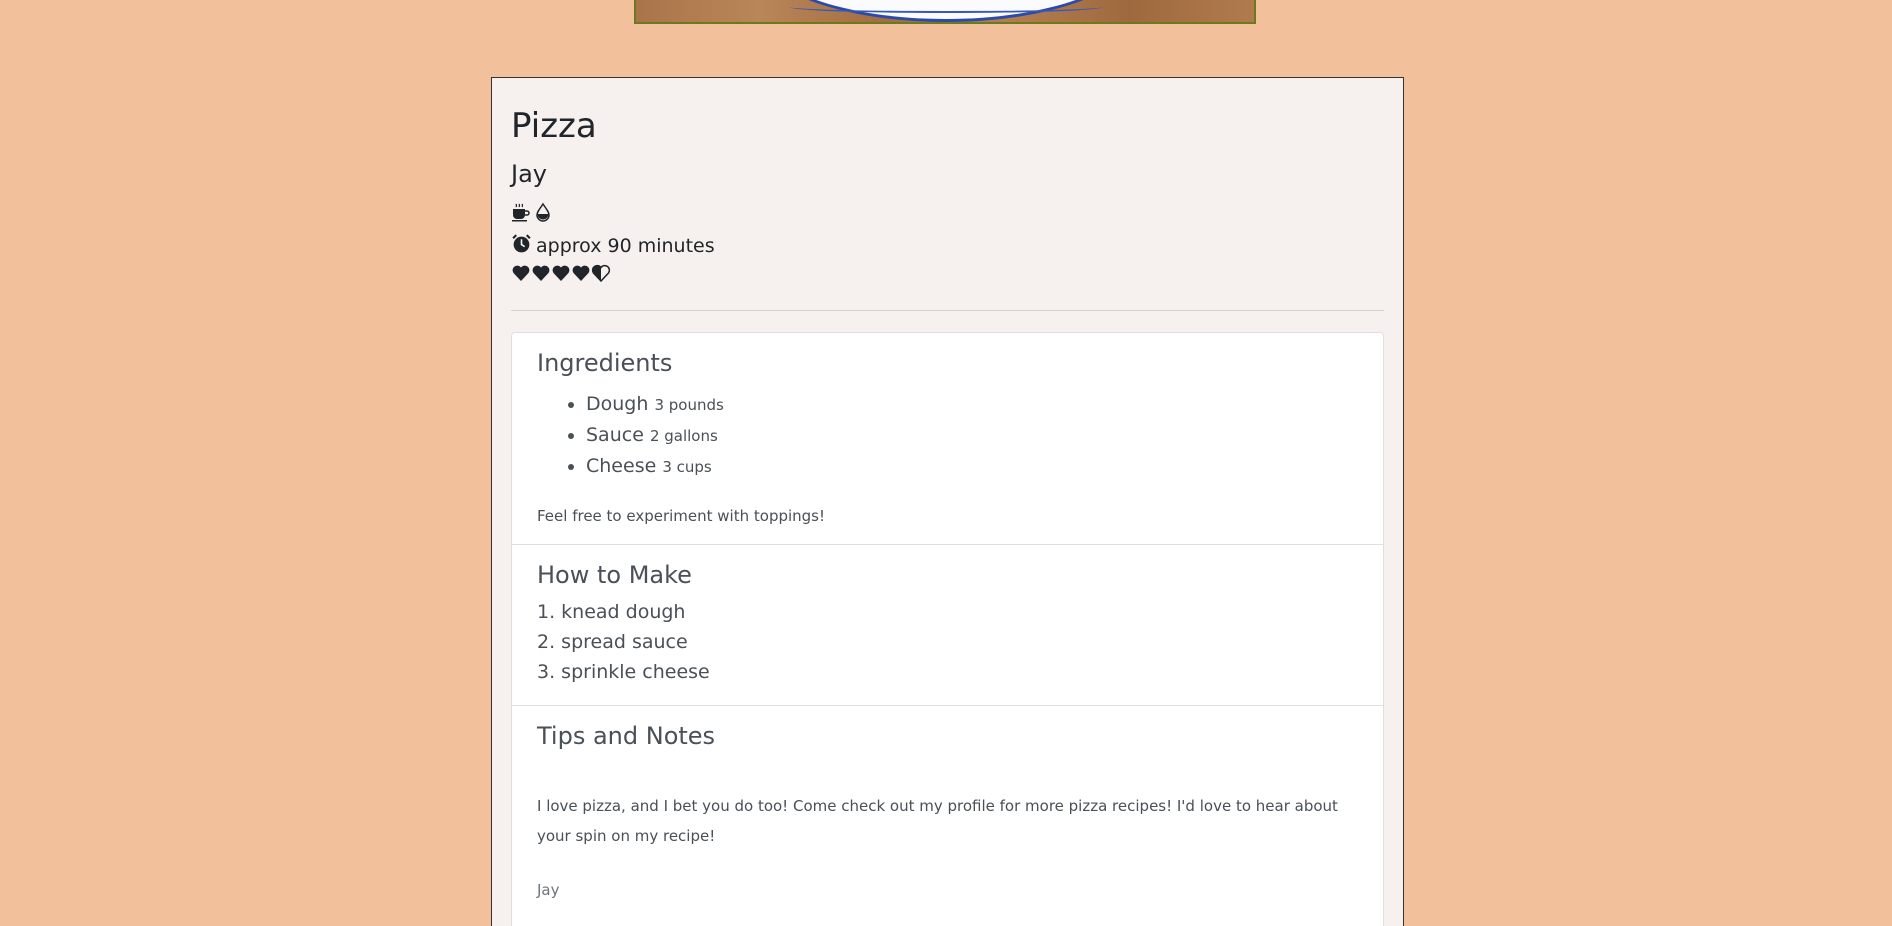 Image resolution: width=1892 pixels, height=926 pixels. I want to click on ingredient-name: Cheese, so click(621, 466).